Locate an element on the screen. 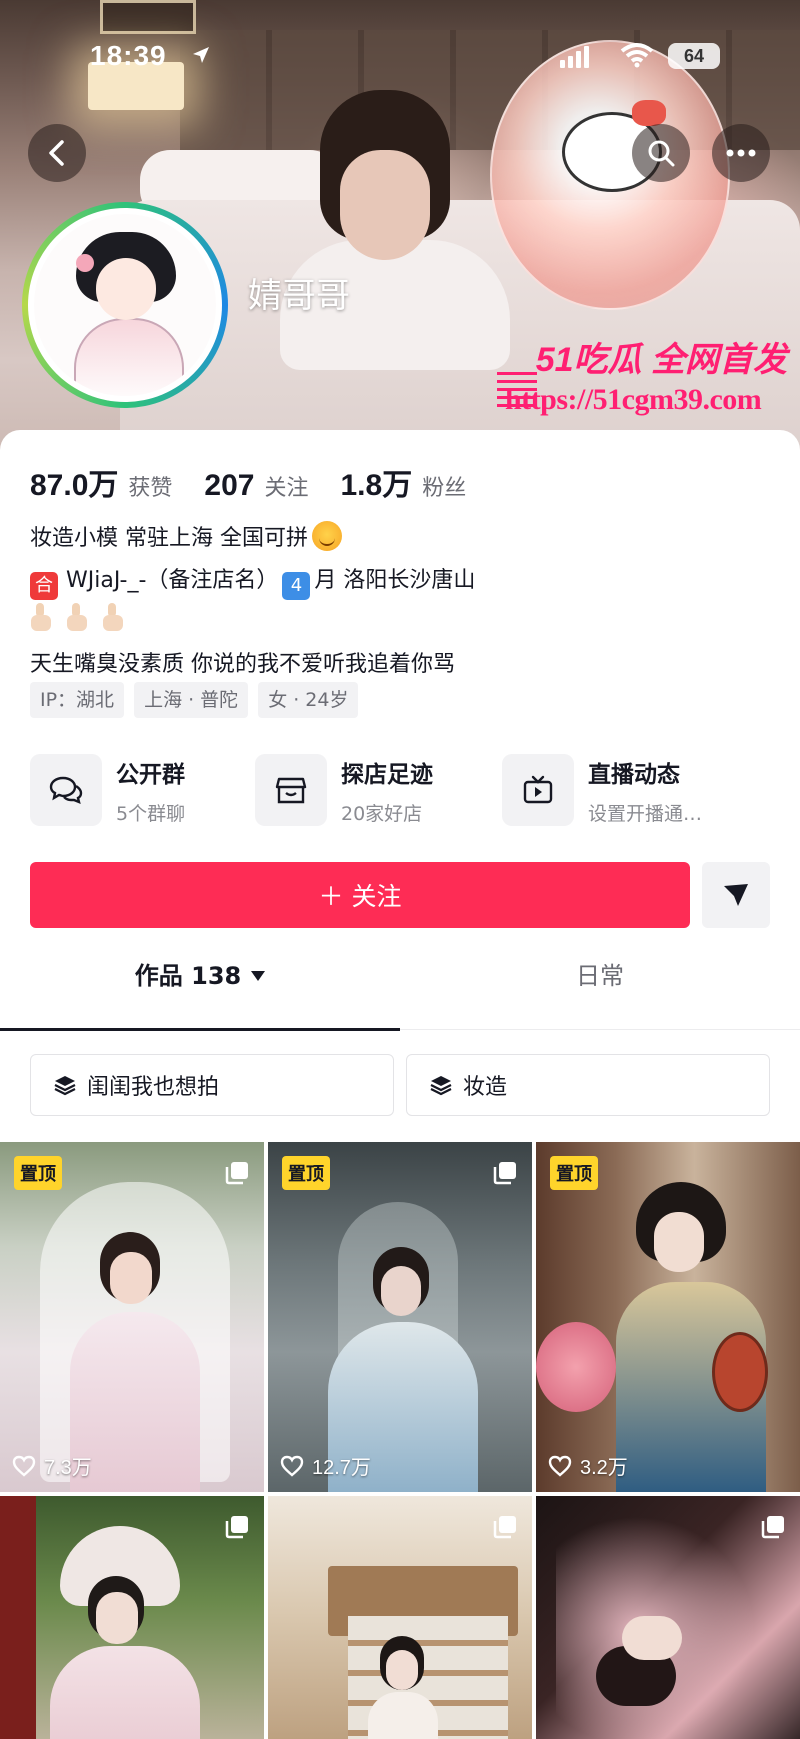  more-dots-icon is located at coordinates (741, 153).